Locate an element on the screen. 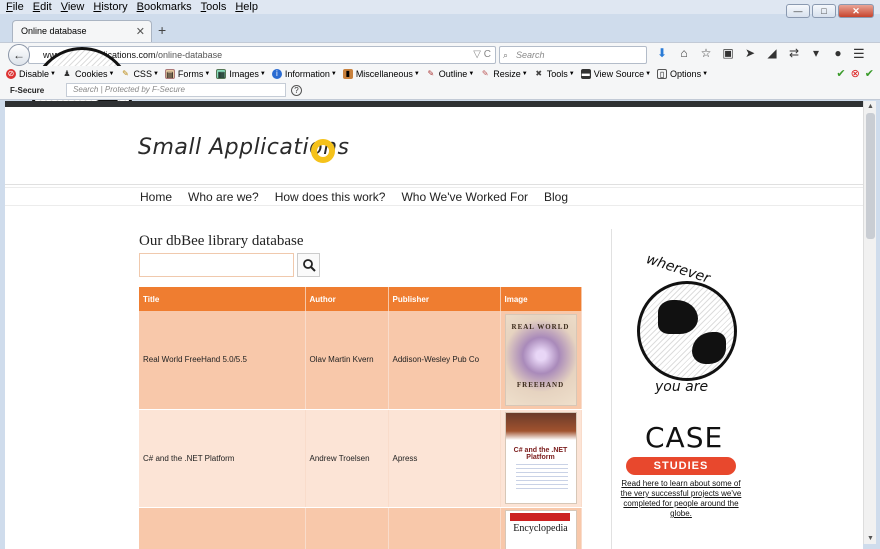  column-header-publisher: Publisher is located at coordinates (444, 299).